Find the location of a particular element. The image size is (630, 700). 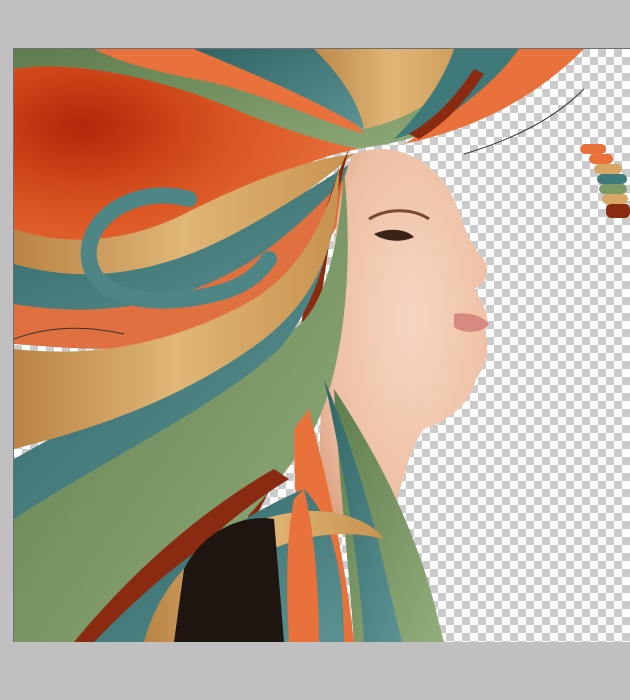

canvas-bottom-area is located at coordinates (315, 671).